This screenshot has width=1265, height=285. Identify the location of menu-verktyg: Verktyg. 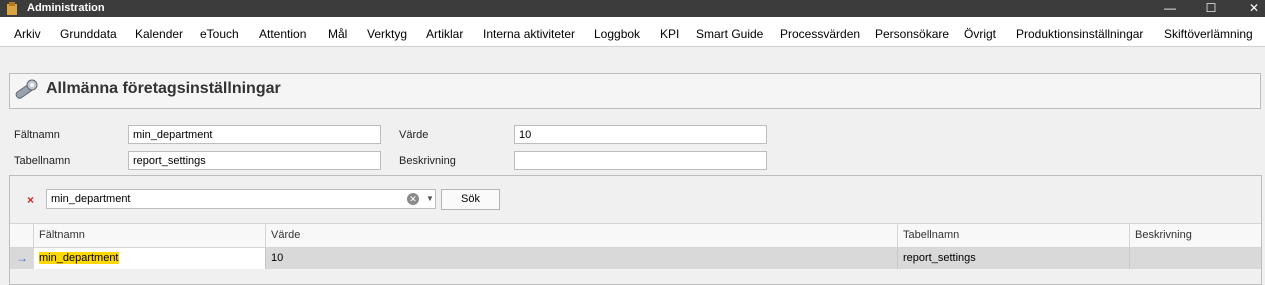
(387, 31).